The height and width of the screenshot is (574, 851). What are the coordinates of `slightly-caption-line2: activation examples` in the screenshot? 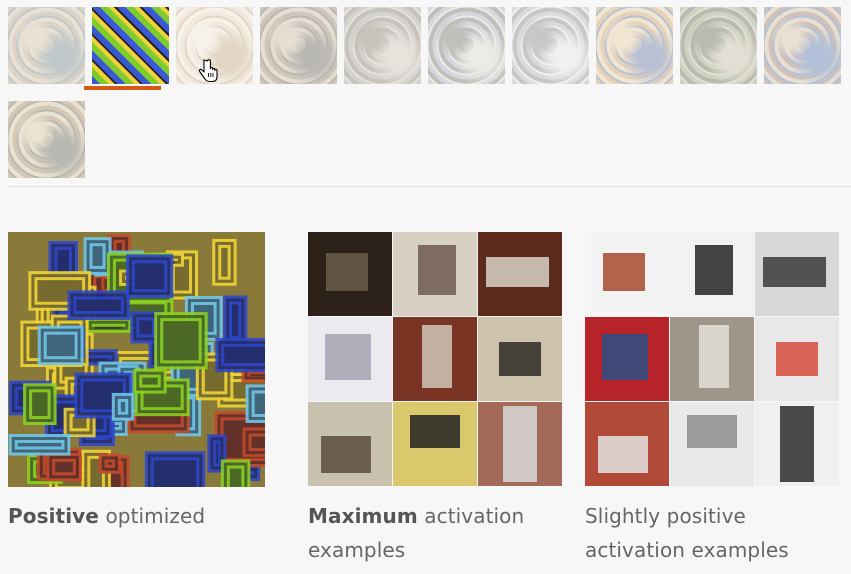 It's located at (687, 550).